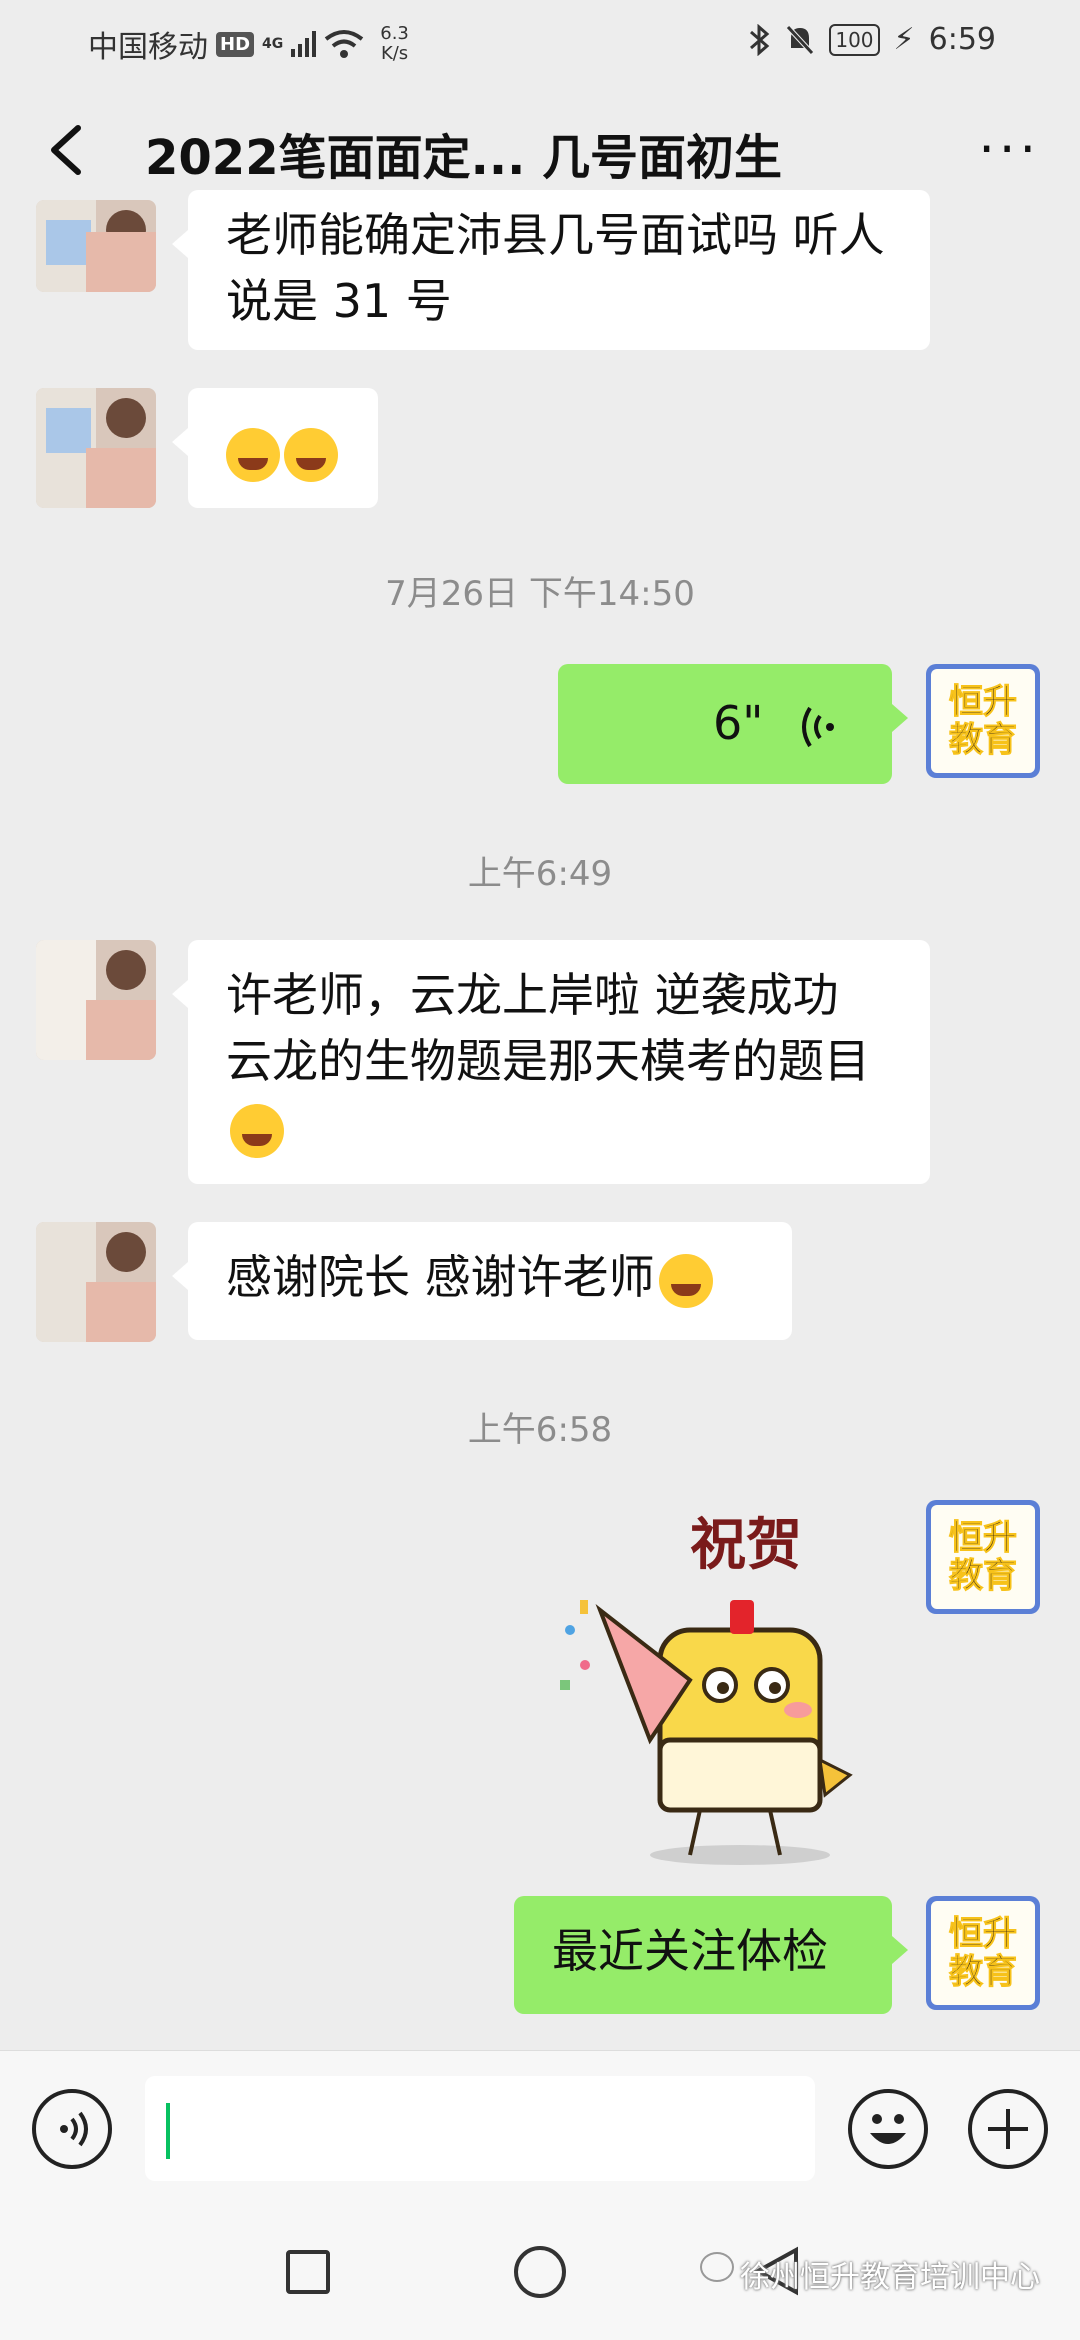 The image size is (1080, 2340). What do you see at coordinates (738, 723) in the screenshot?
I see `voice-duration: 6"` at bounding box center [738, 723].